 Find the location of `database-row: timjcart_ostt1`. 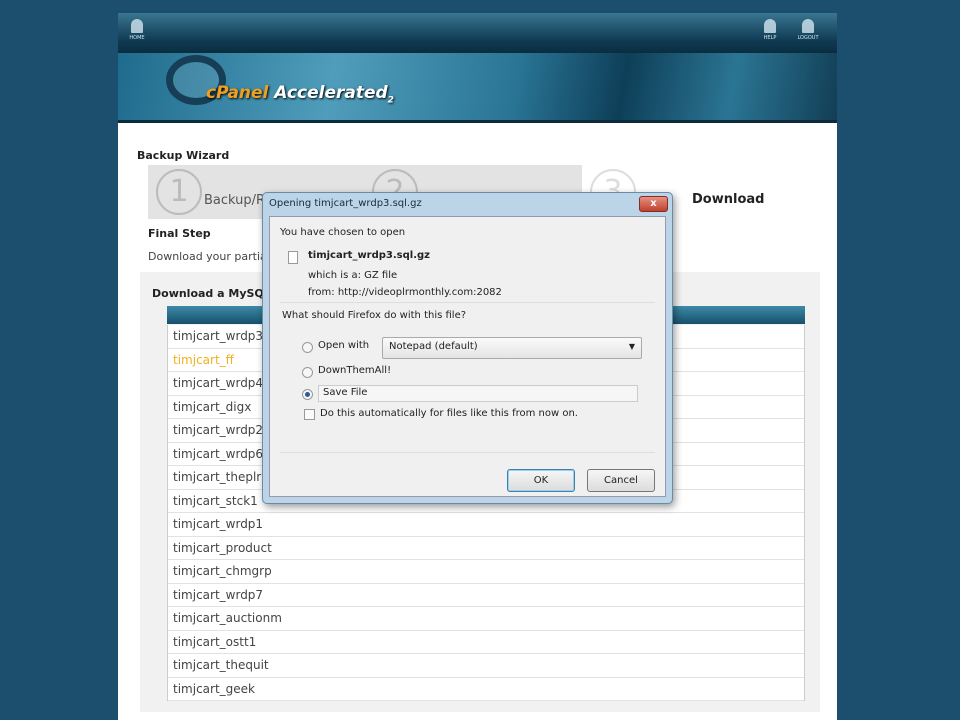

database-row: timjcart_ostt1 is located at coordinates (486, 642).